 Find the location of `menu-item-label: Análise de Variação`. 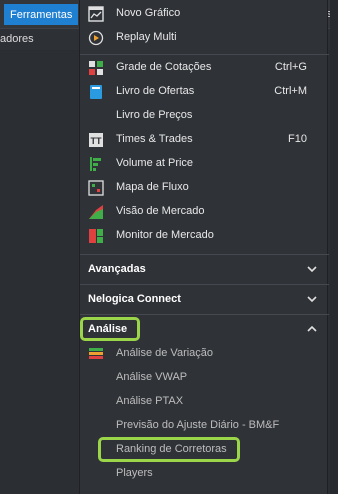

menu-item-label: Análise de Variação is located at coordinates (165, 353).